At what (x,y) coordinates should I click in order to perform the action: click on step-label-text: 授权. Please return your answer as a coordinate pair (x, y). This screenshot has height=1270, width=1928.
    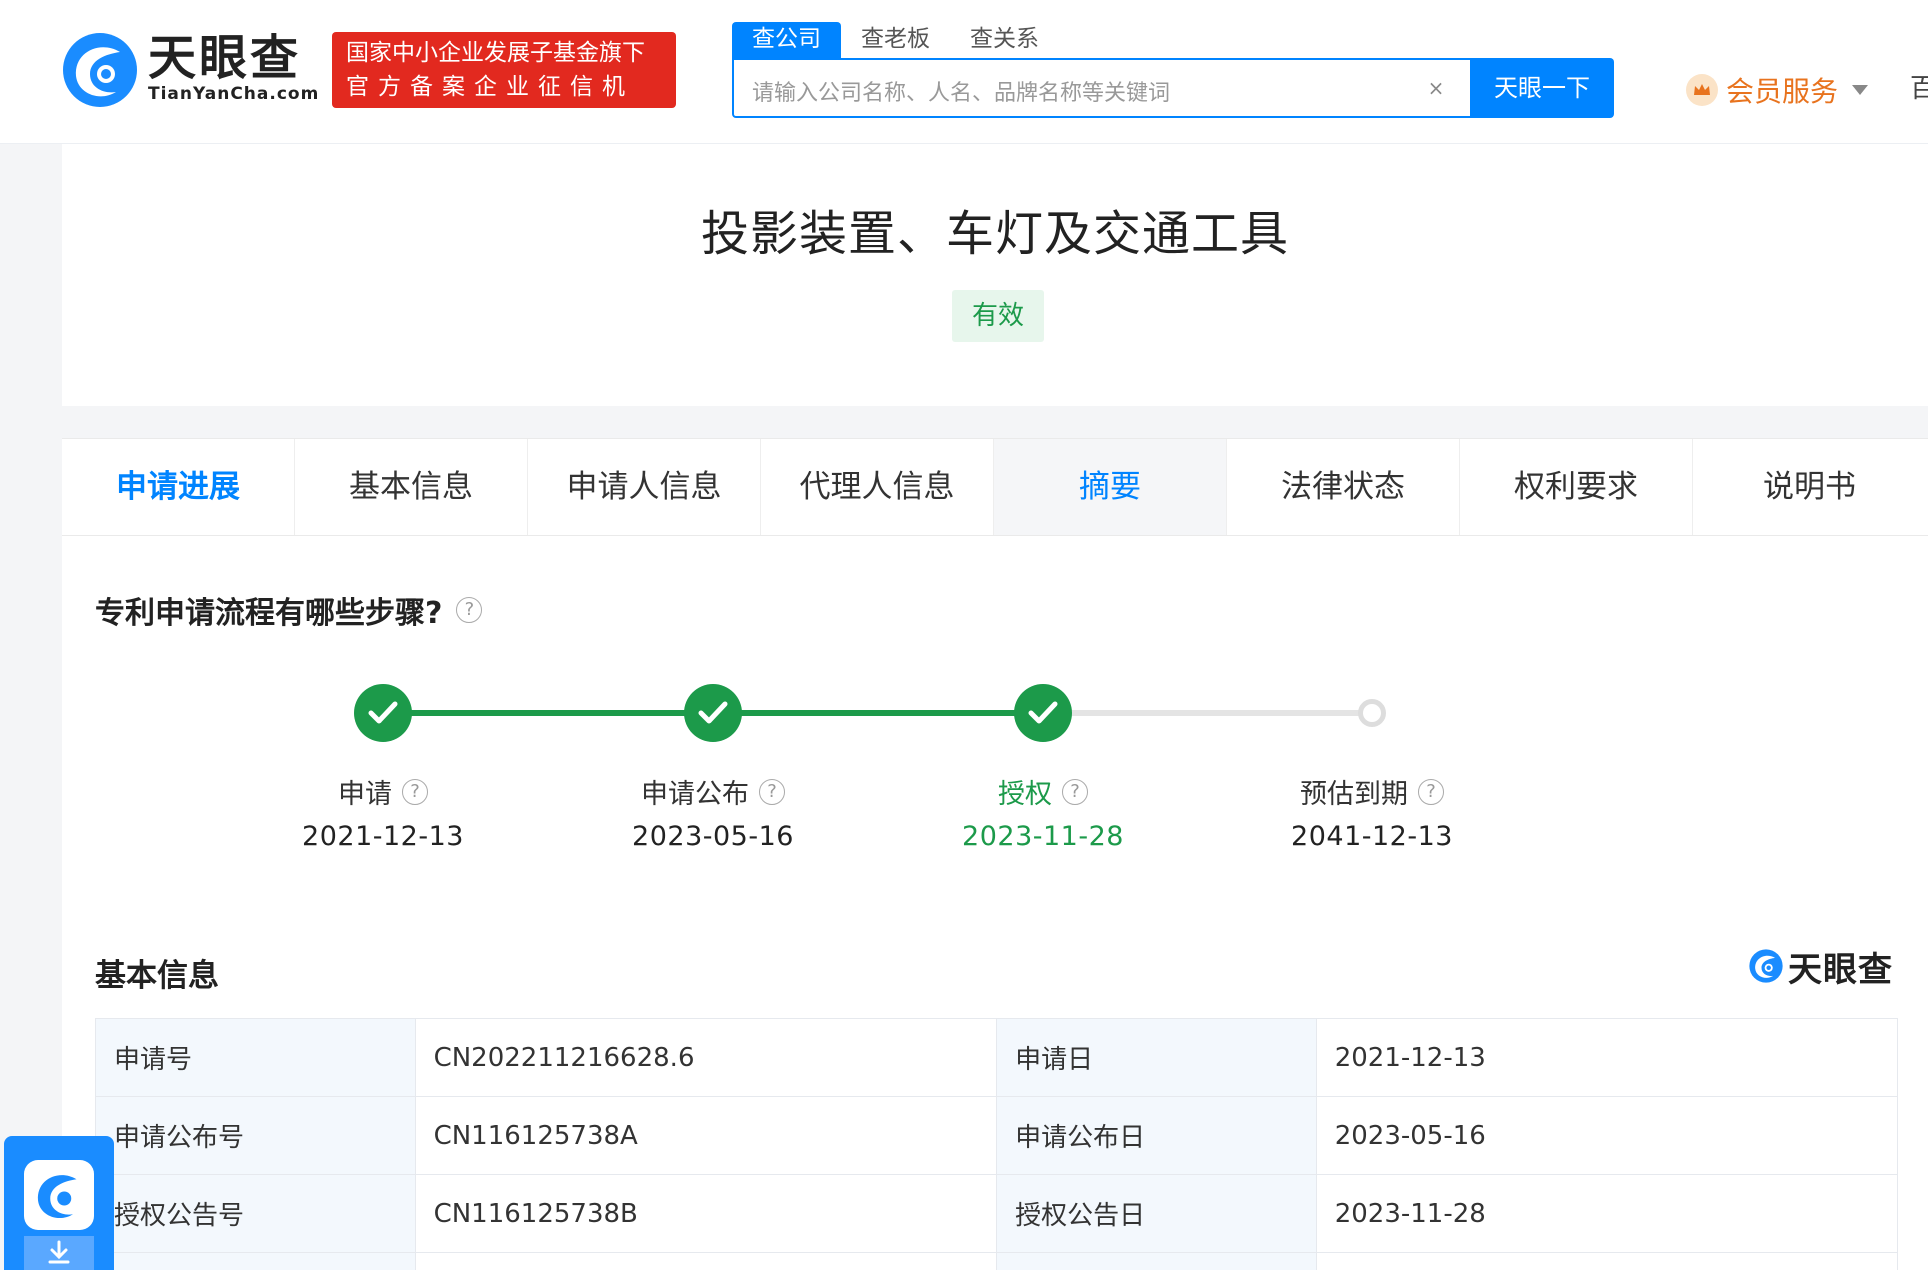
    Looking at the image, I should click on (1025, 794).